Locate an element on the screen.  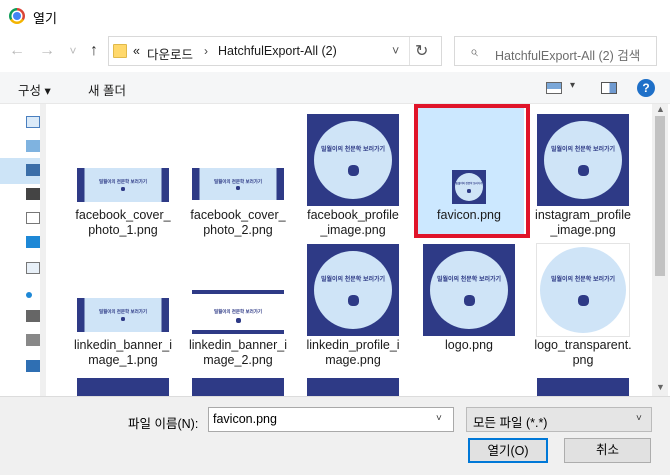
file-name-line-1: facebook_profile is located at coordinates (353, 215).